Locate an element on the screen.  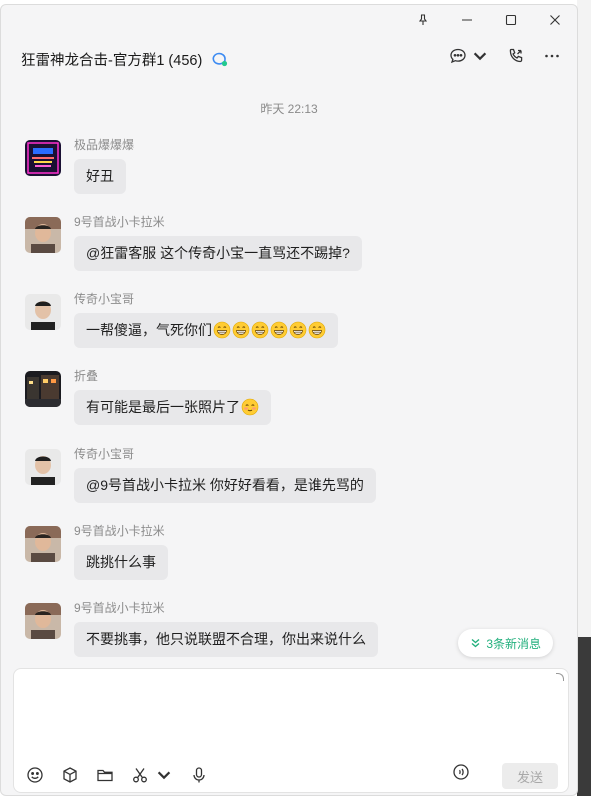
message-bubble: 不要挑事，他只说联盟不合理，你出来说什么 is located at coordinates (226, 639).